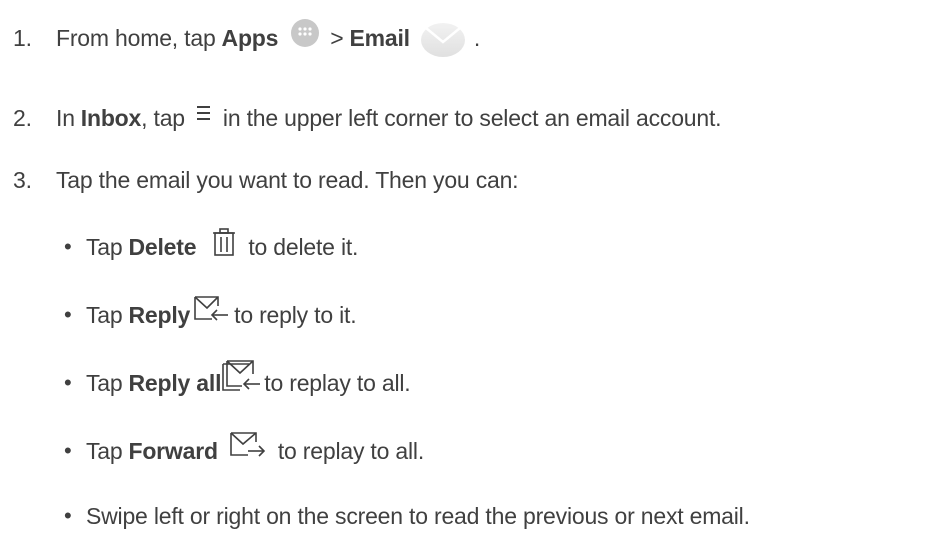 The image size is (925, 542). I want to click on delete-label: Delete, so click(162, 246).